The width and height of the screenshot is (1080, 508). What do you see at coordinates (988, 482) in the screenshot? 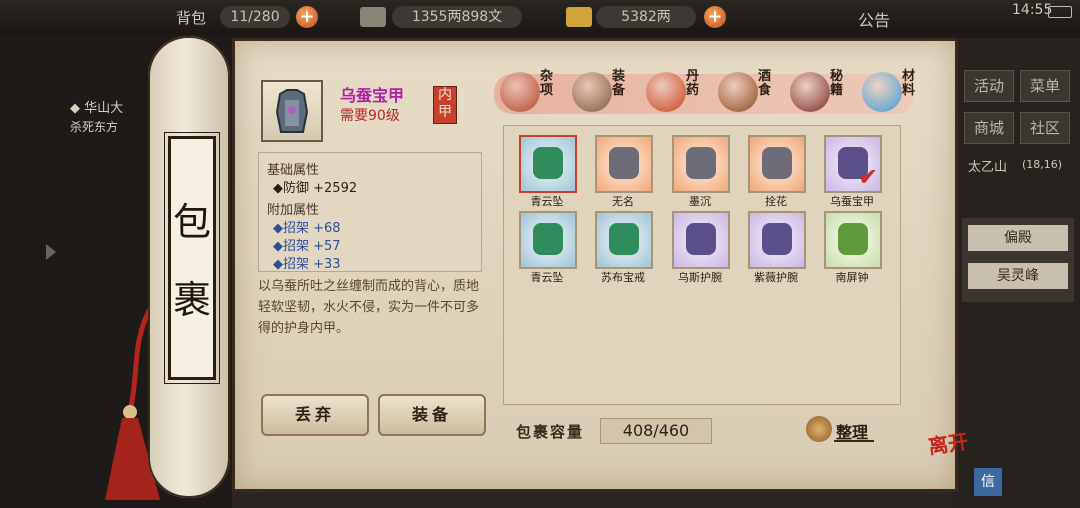
I see `message-button: 信` at bounding box center [988, 482].